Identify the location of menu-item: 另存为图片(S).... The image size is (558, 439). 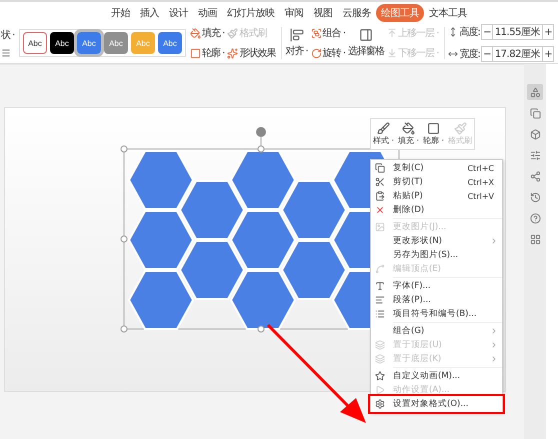
(436, 255).